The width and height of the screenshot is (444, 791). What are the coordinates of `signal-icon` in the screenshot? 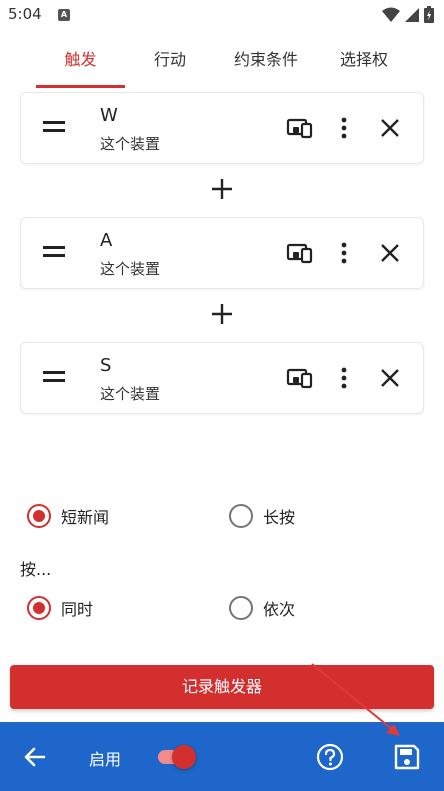 It's located at (412, 14).